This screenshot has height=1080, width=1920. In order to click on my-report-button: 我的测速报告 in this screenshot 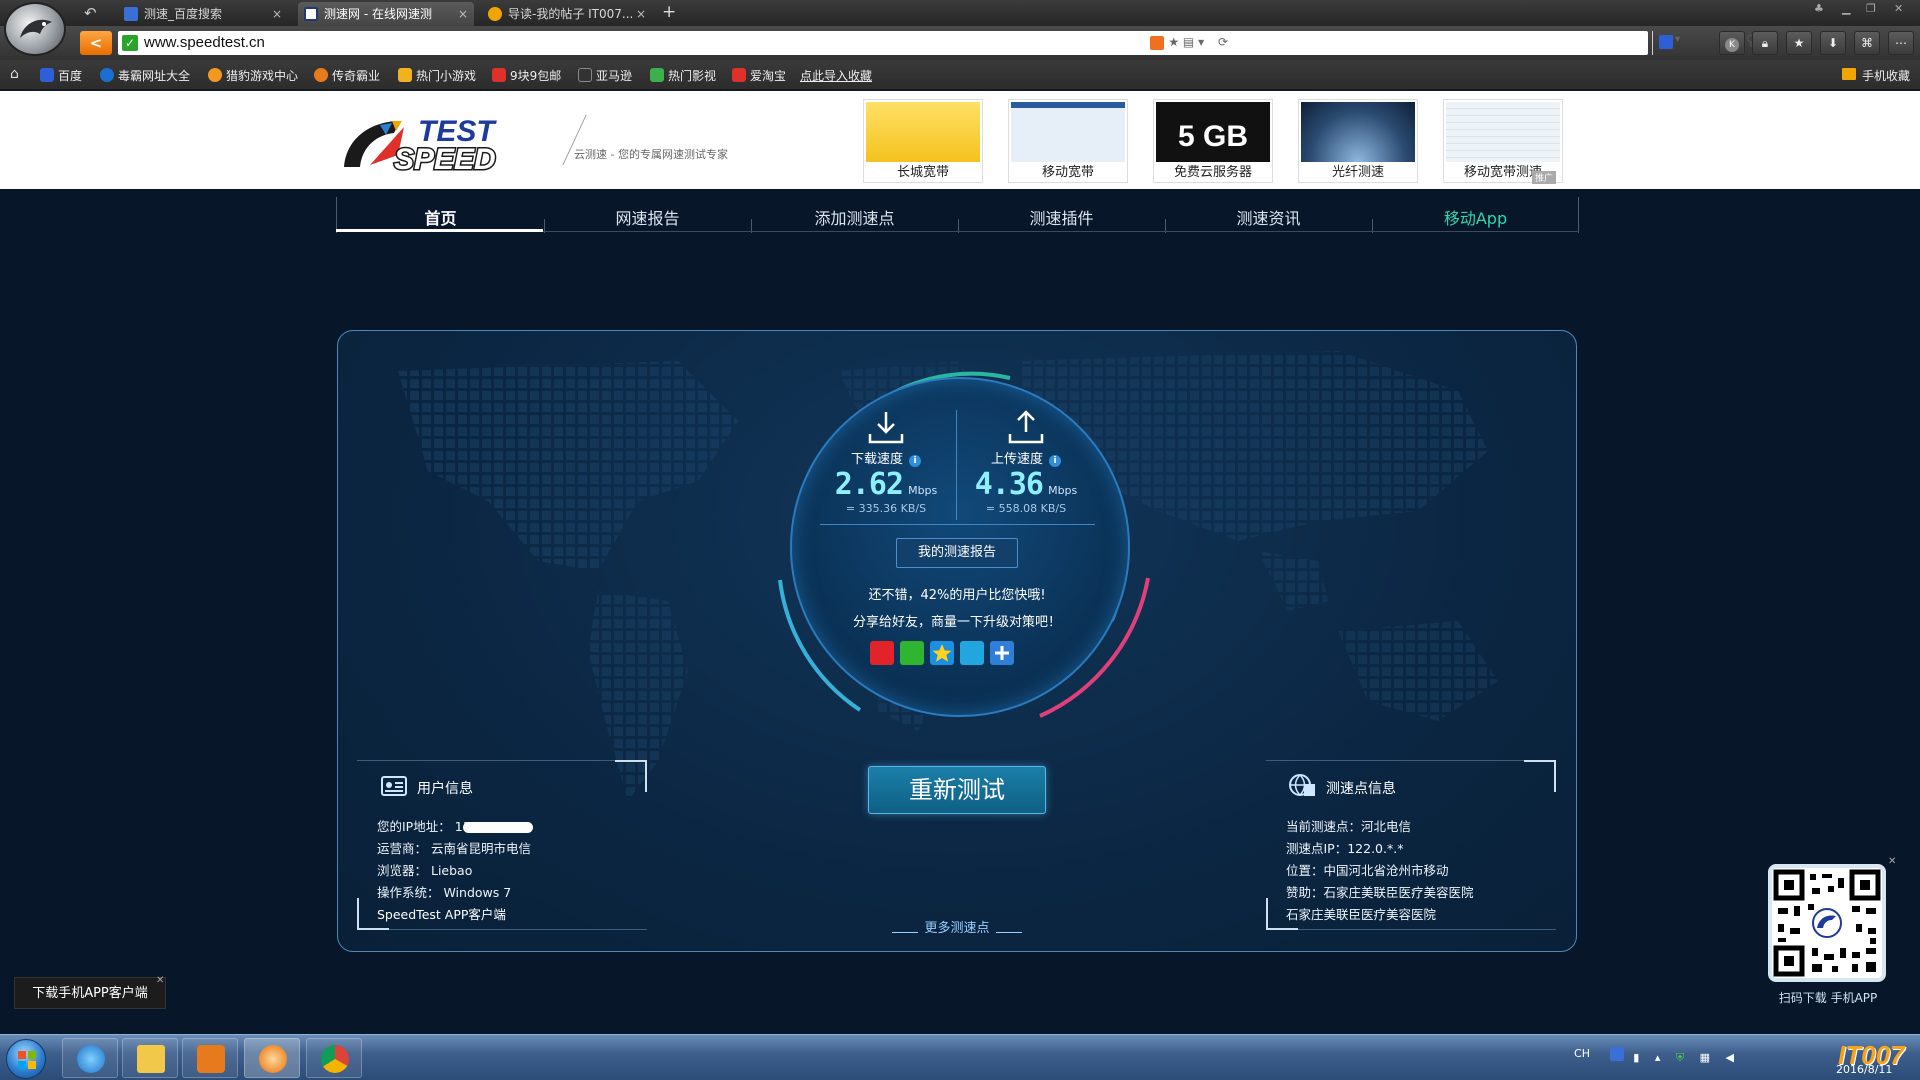, I will do `click(957, 553)`.